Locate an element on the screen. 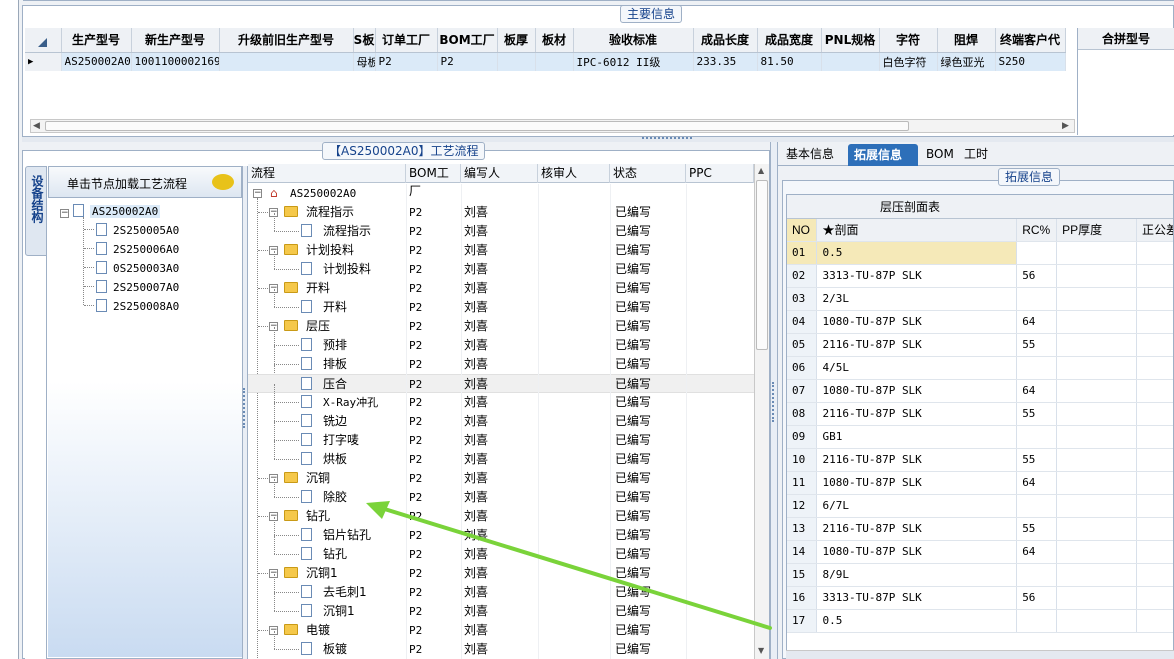 The width and height of the screenshot is (1174, 659). column-header: ★剖面 is located at coordinates (917, 230).